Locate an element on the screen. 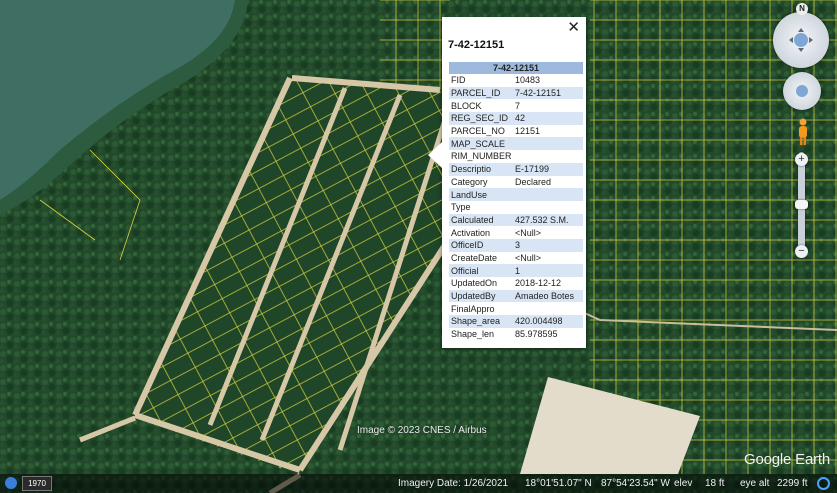  attribute-value: 2018-12-12 is located at coordinates (538, 283).